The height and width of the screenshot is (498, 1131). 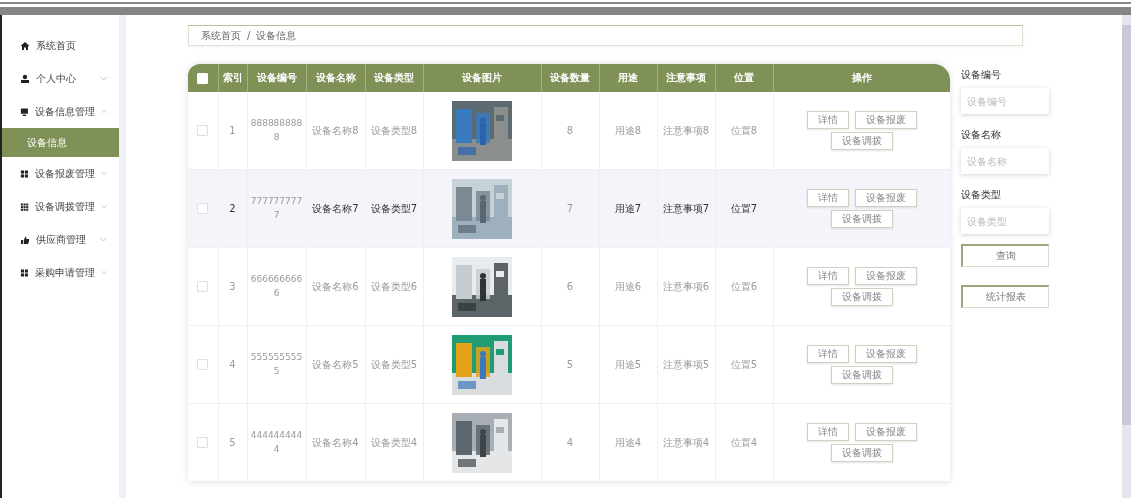 I want to click on report-button: 统计报表, so click(x=1005, y=296).